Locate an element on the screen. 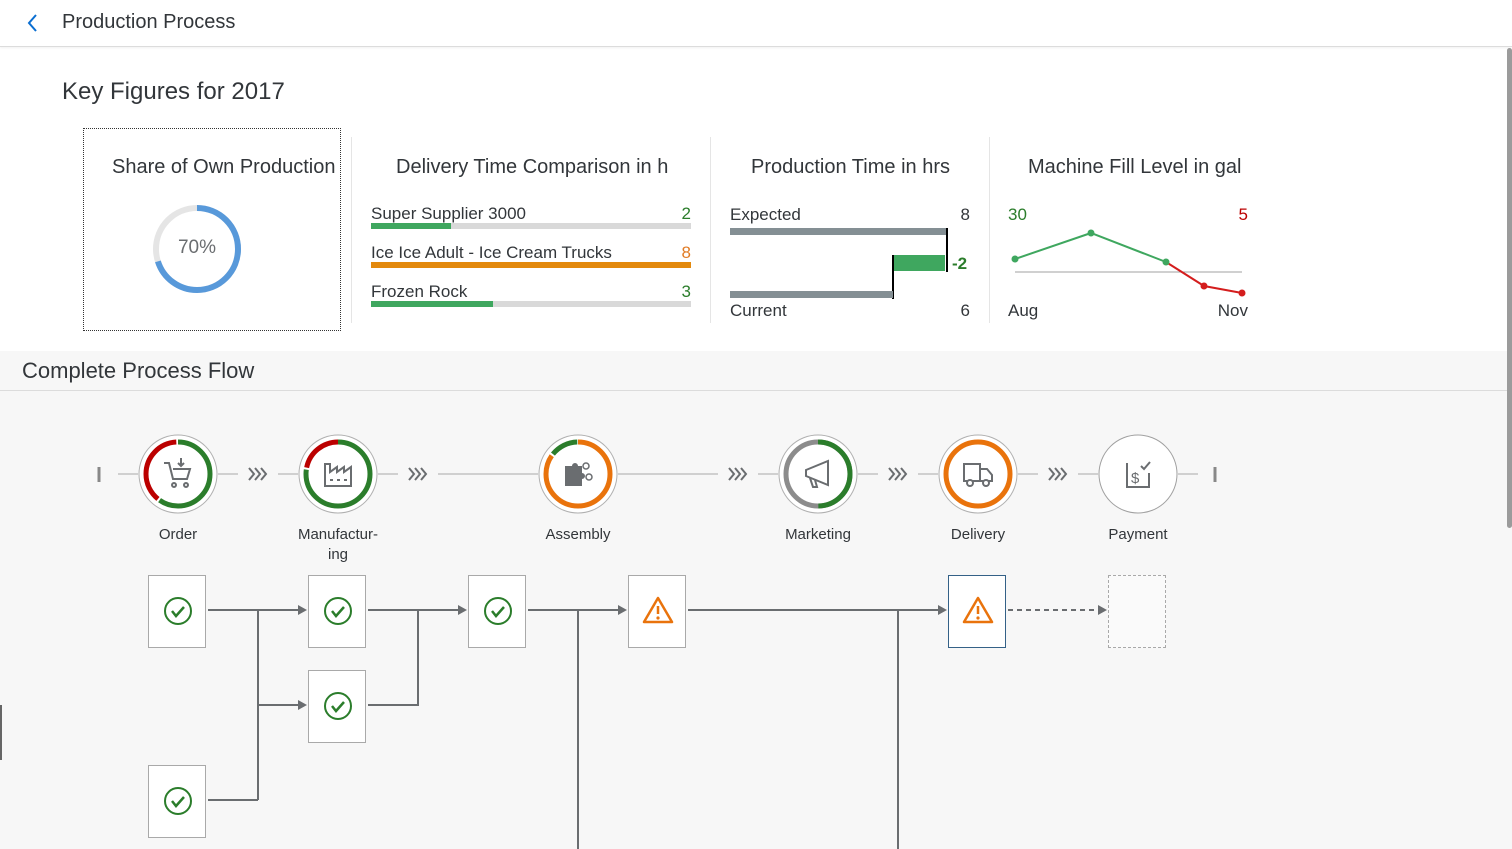 This screenshot has width=1512, height=849. fill-level-line-chart is located at coordinates (1128, 263).